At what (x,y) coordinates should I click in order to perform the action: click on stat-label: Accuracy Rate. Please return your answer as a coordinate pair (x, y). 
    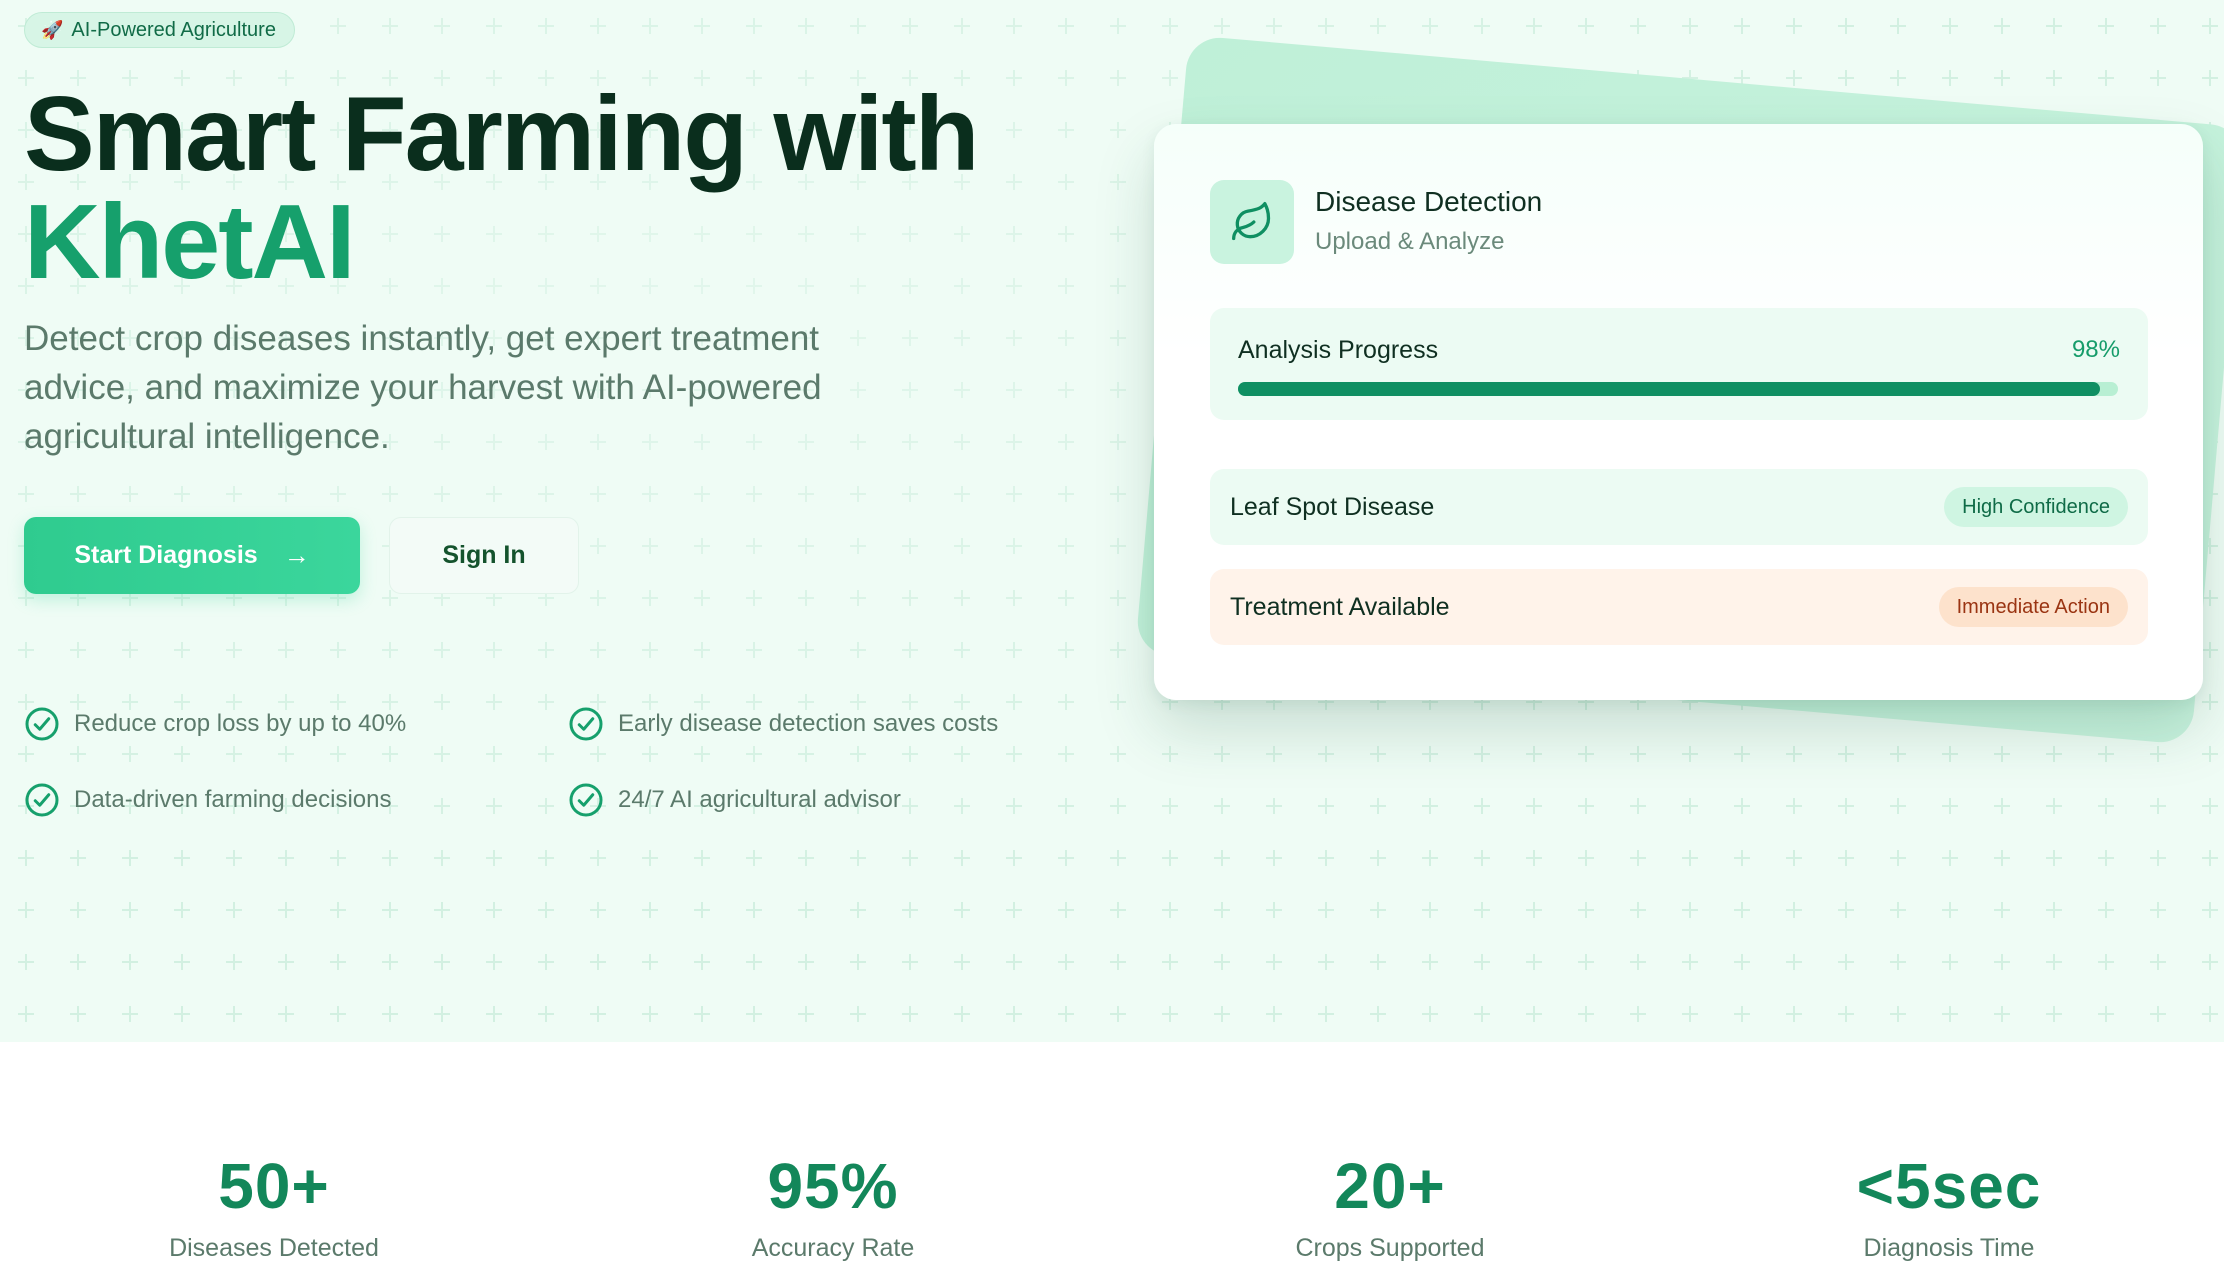
    Looking at the image, I should click on (833, 1248).